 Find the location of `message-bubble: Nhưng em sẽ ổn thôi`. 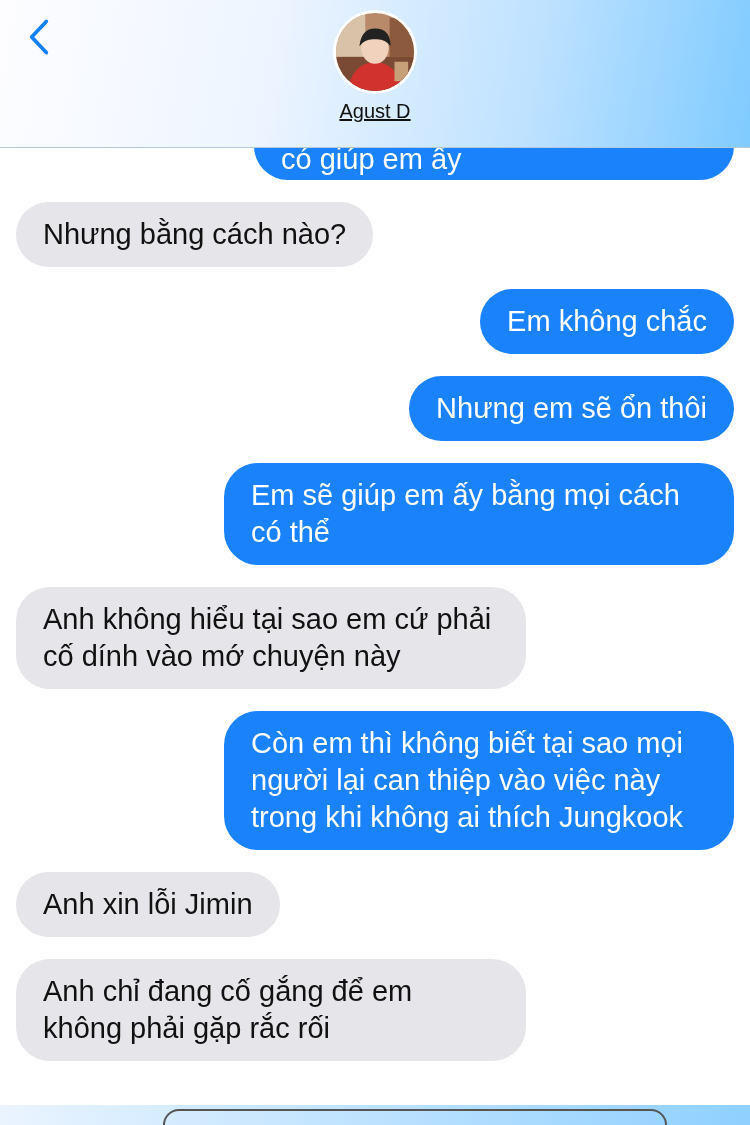

message-bubble: Nhưng em sẽ ổn thôi is located at coordinates (571, 408).